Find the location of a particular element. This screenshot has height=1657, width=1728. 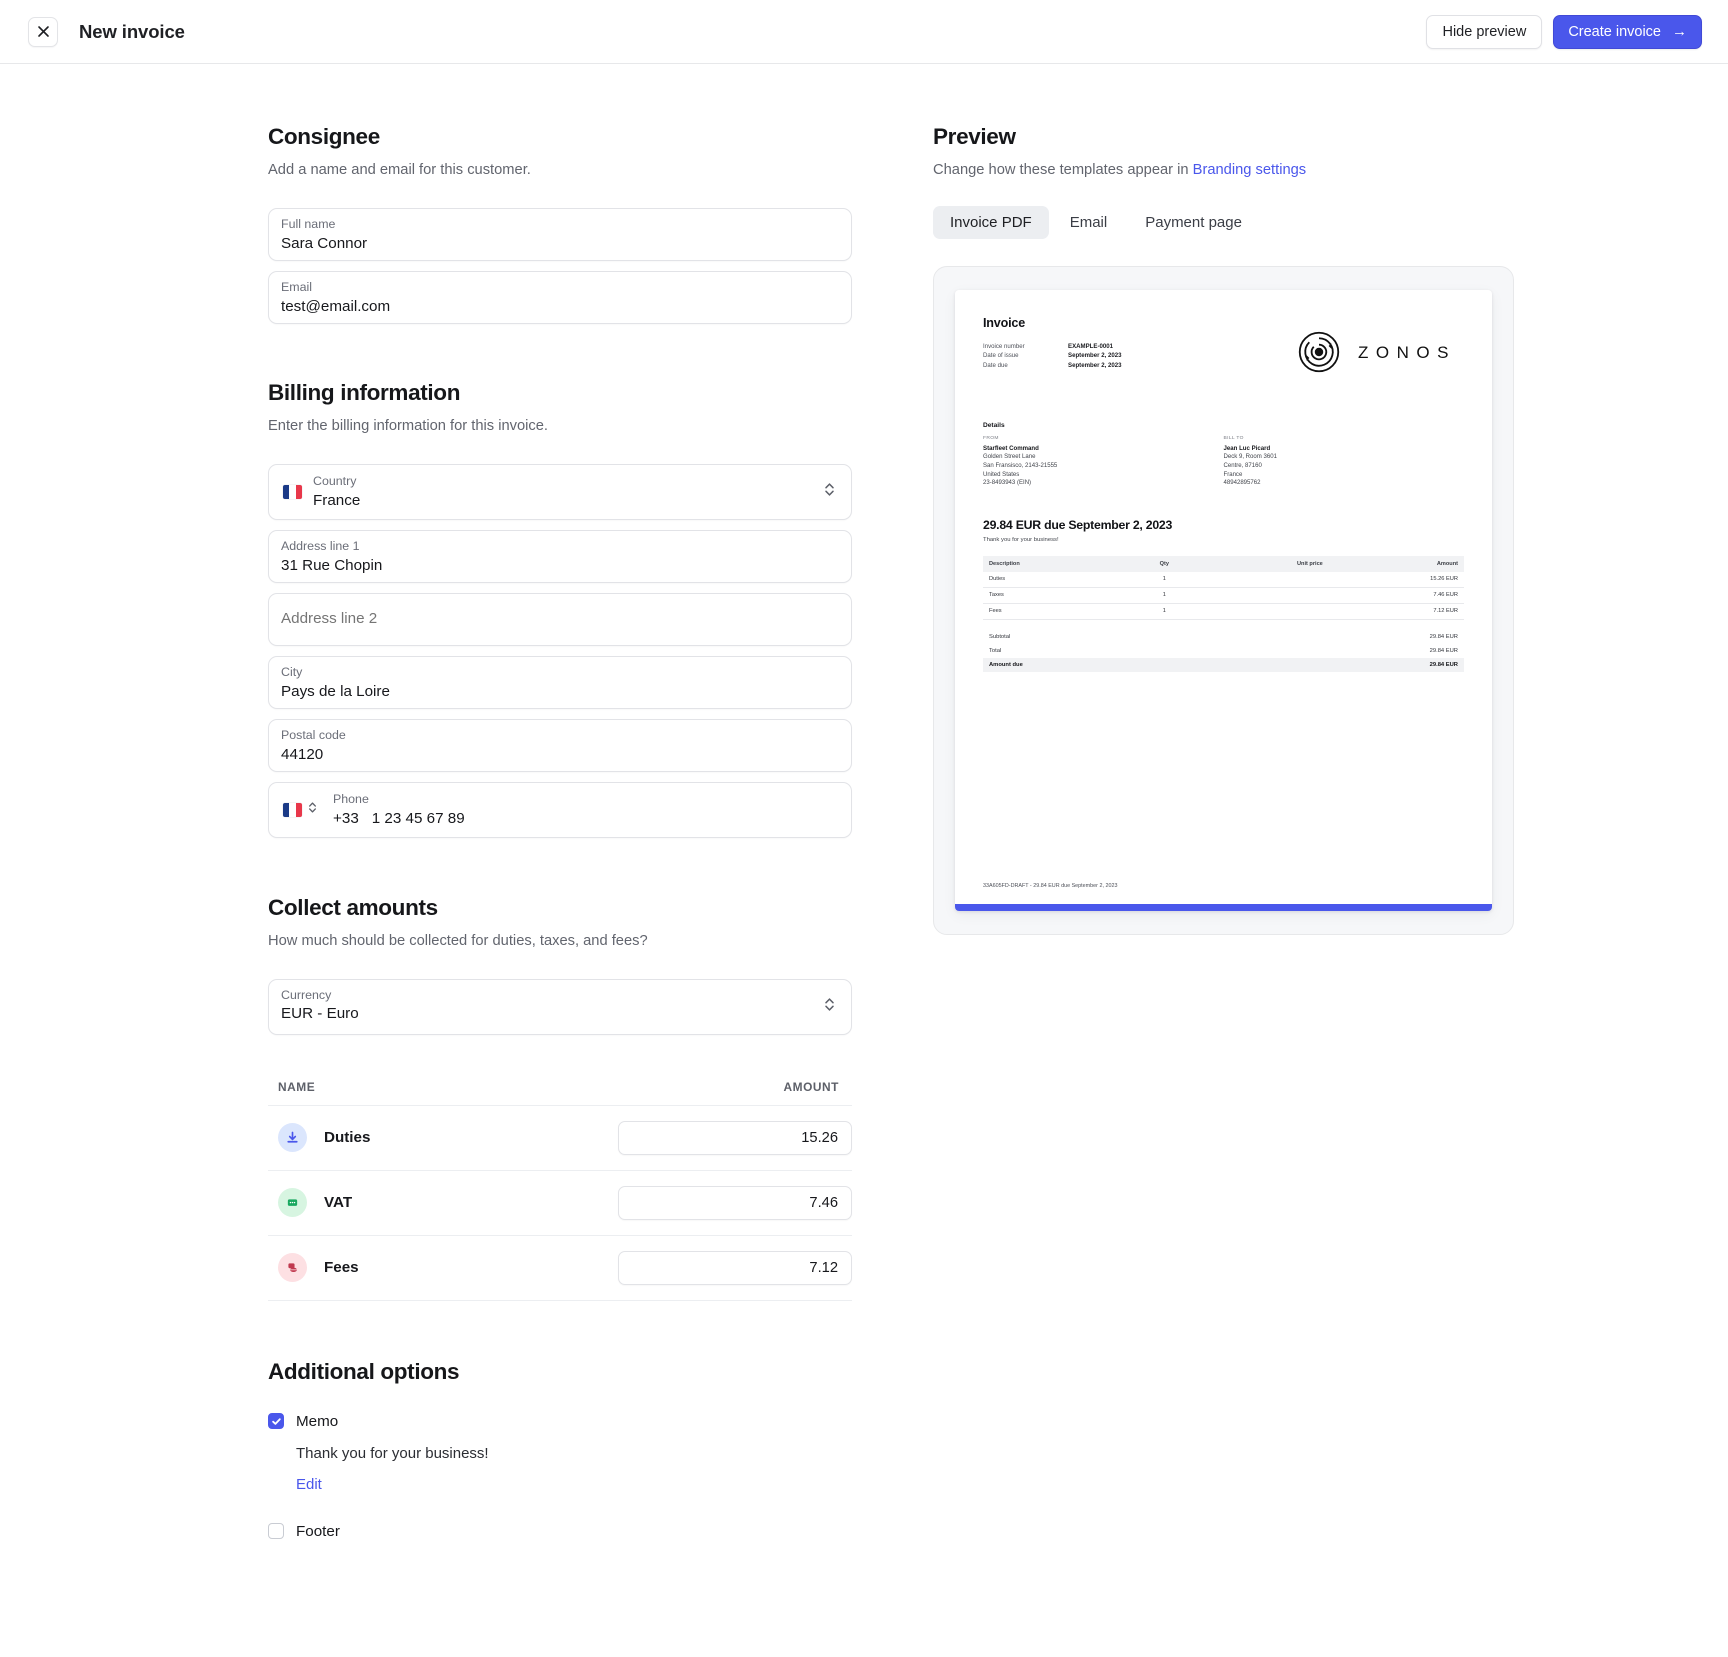

bill-to-name: Jean Luc Picard is located at coordinates (1247, 448).